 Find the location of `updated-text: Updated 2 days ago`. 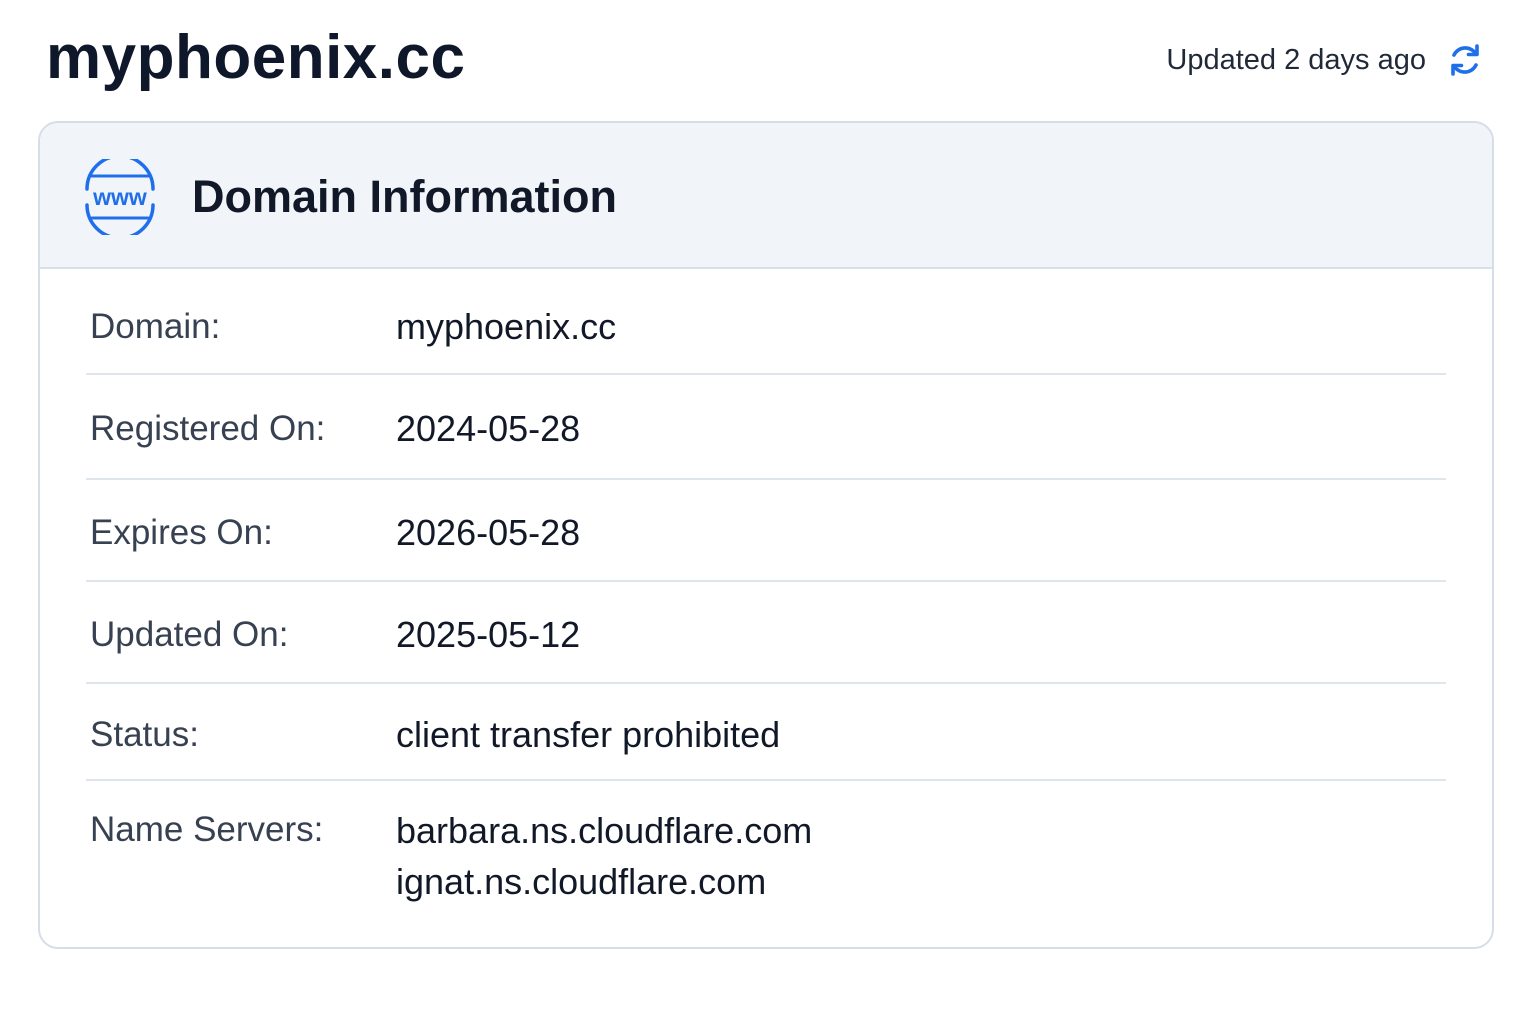

updated-text: Updated 2 days ago is located at coordinates (1296, 60).